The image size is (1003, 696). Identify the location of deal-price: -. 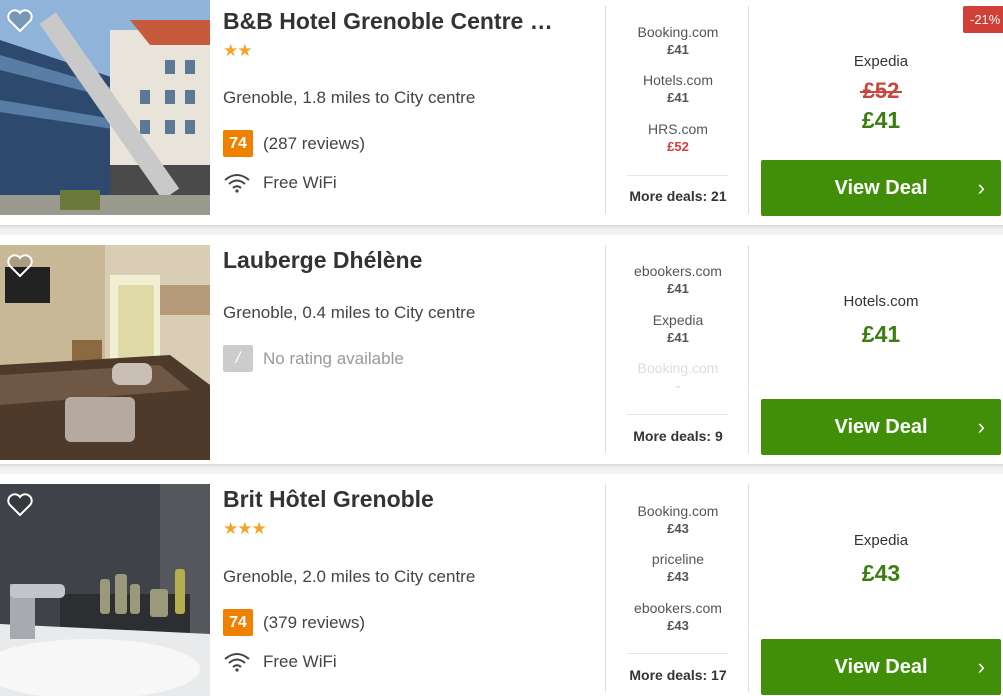
(678, 385).